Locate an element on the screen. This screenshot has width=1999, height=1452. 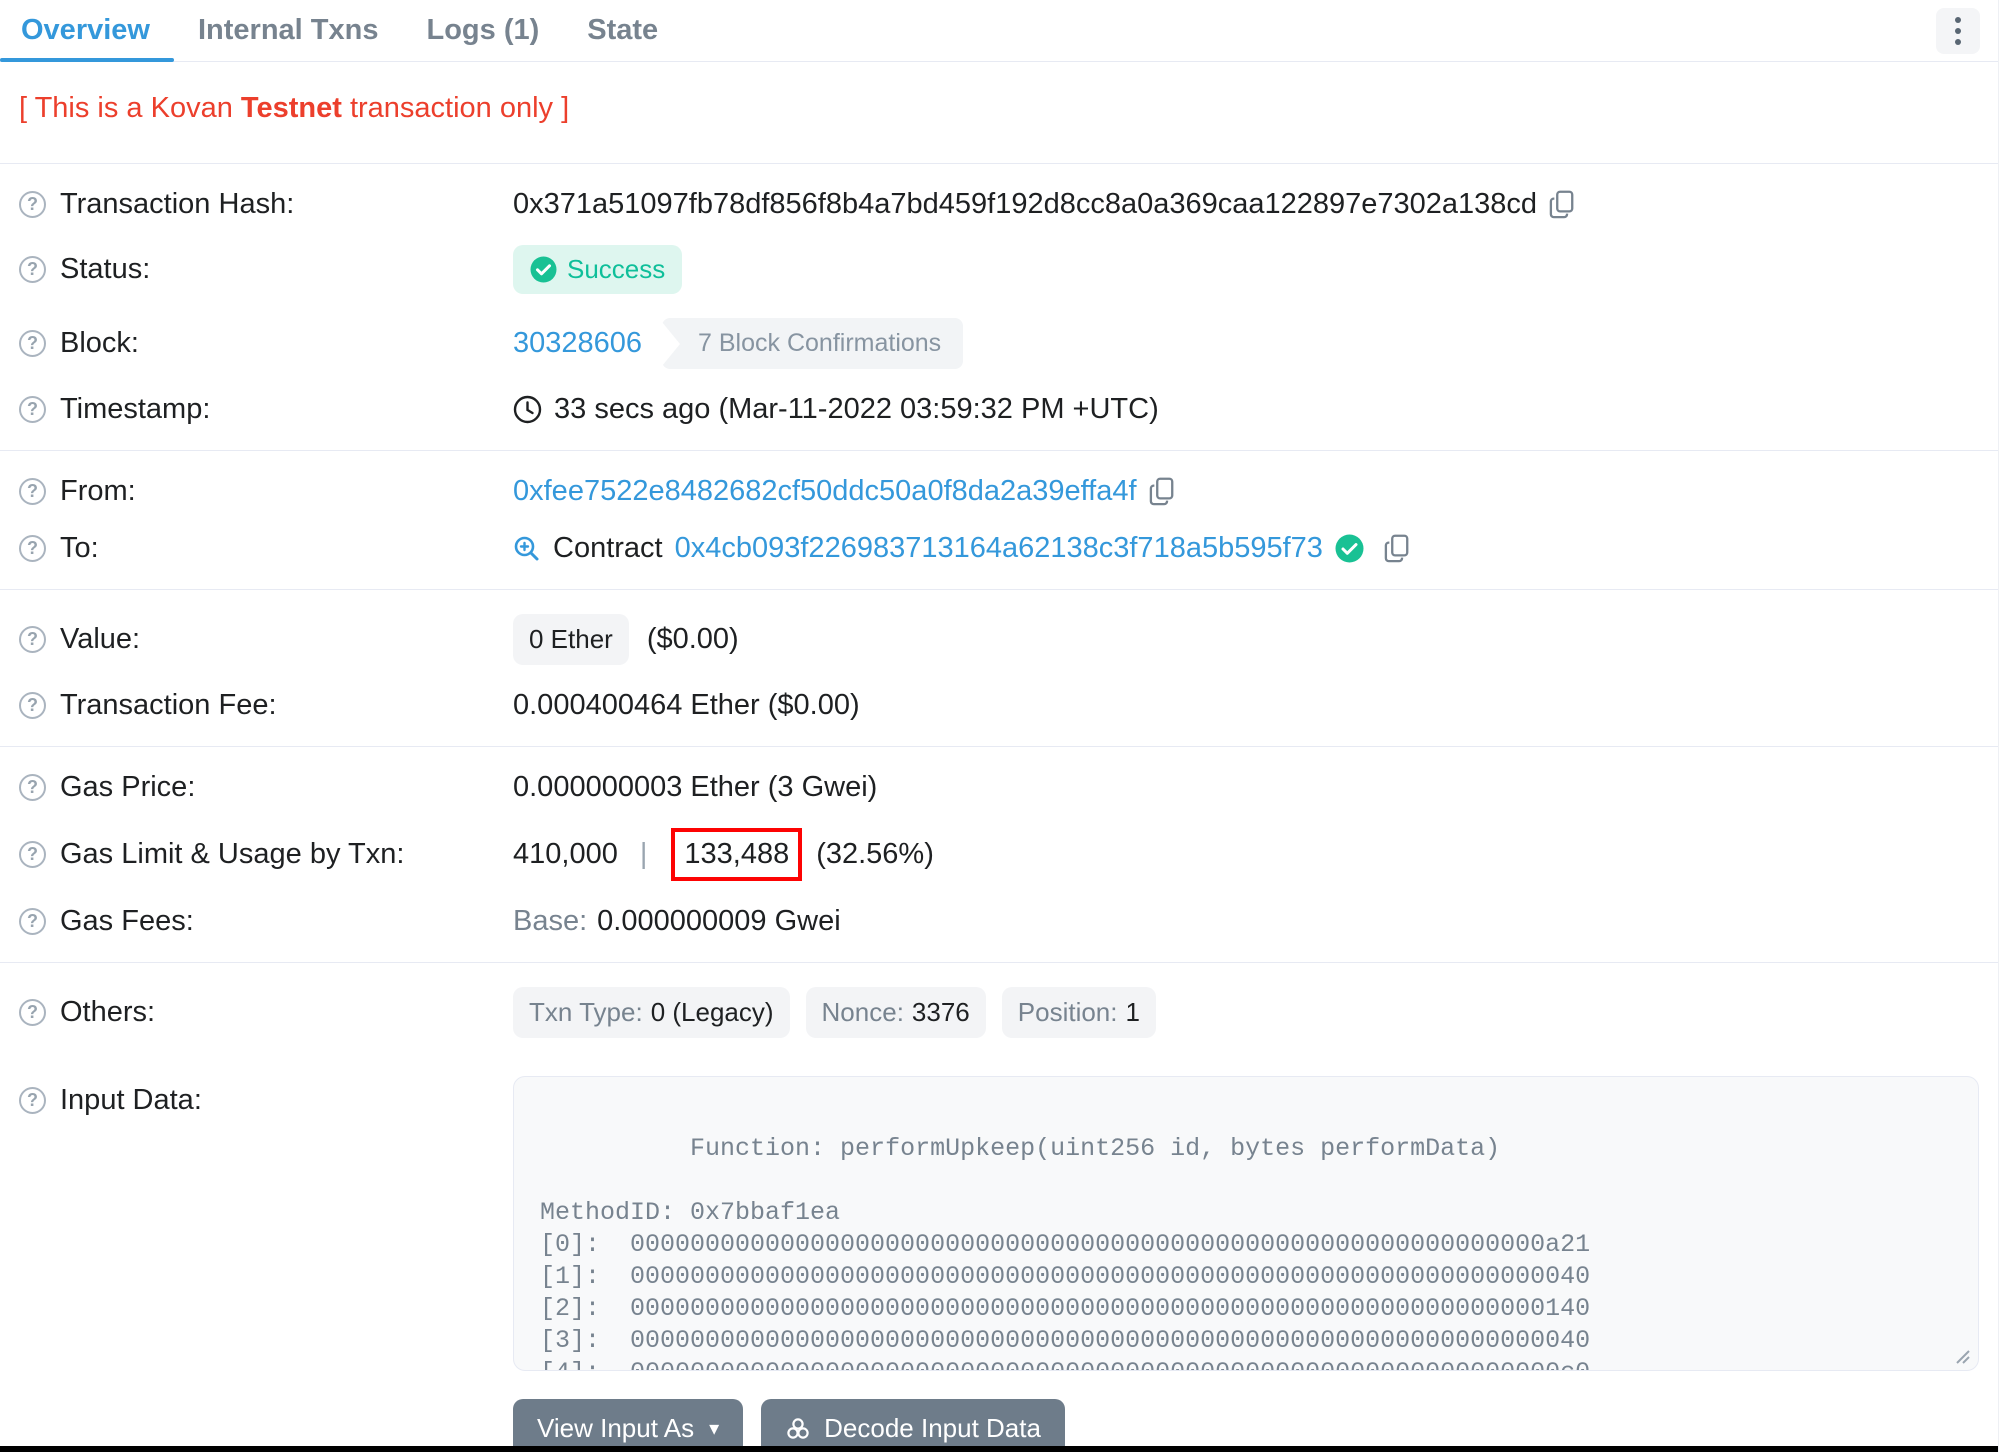
chevron-down-icon: ▾ is located at coordinates (714, 1429).